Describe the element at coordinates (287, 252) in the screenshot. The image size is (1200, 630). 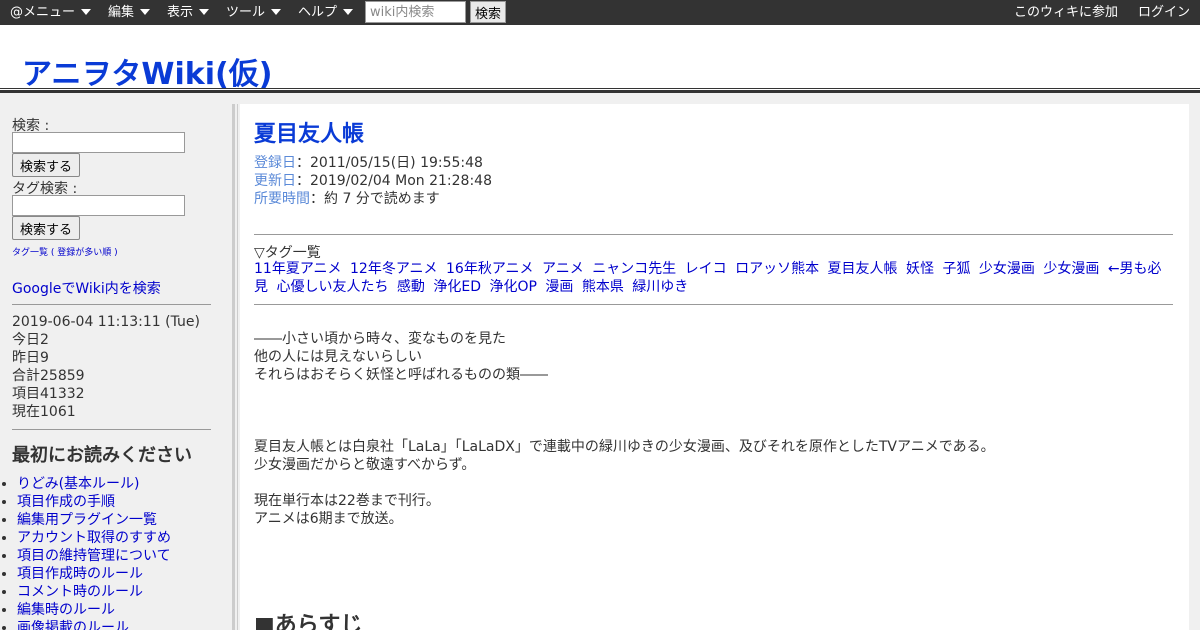
I see `tag-list-toggle: ▽タグ一覧` at that location.